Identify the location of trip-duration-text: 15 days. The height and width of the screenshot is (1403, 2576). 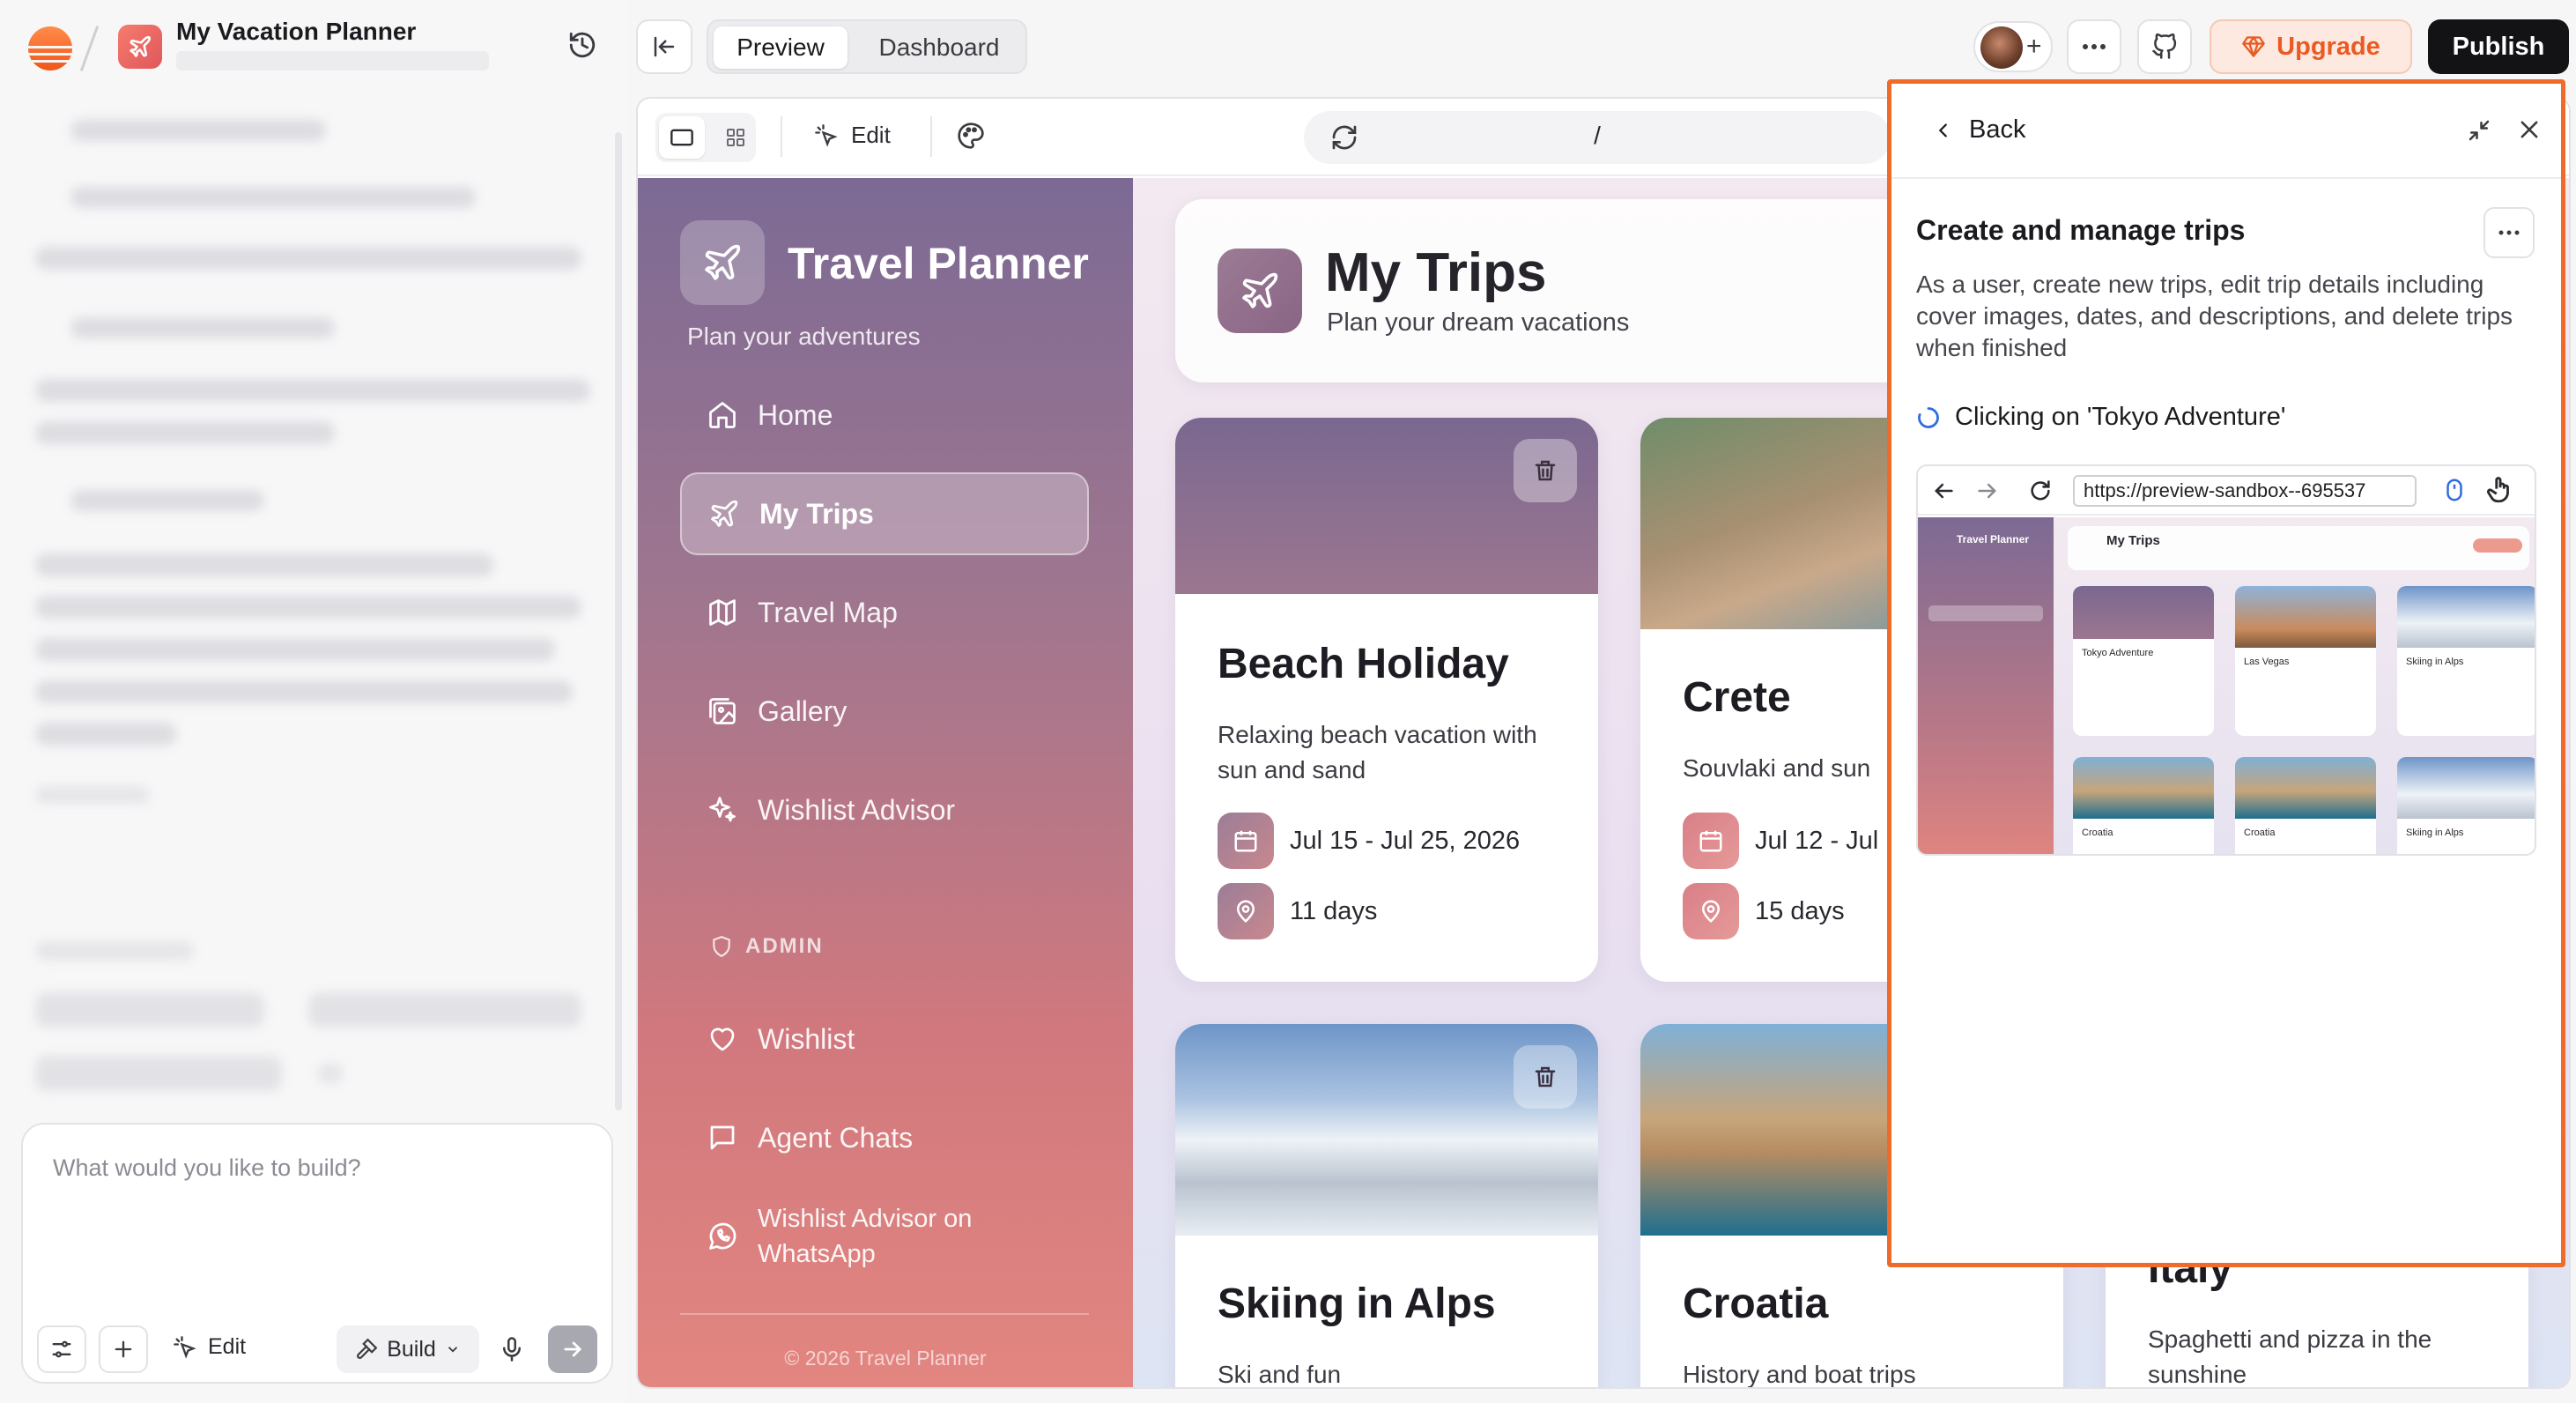
(1800, 910).